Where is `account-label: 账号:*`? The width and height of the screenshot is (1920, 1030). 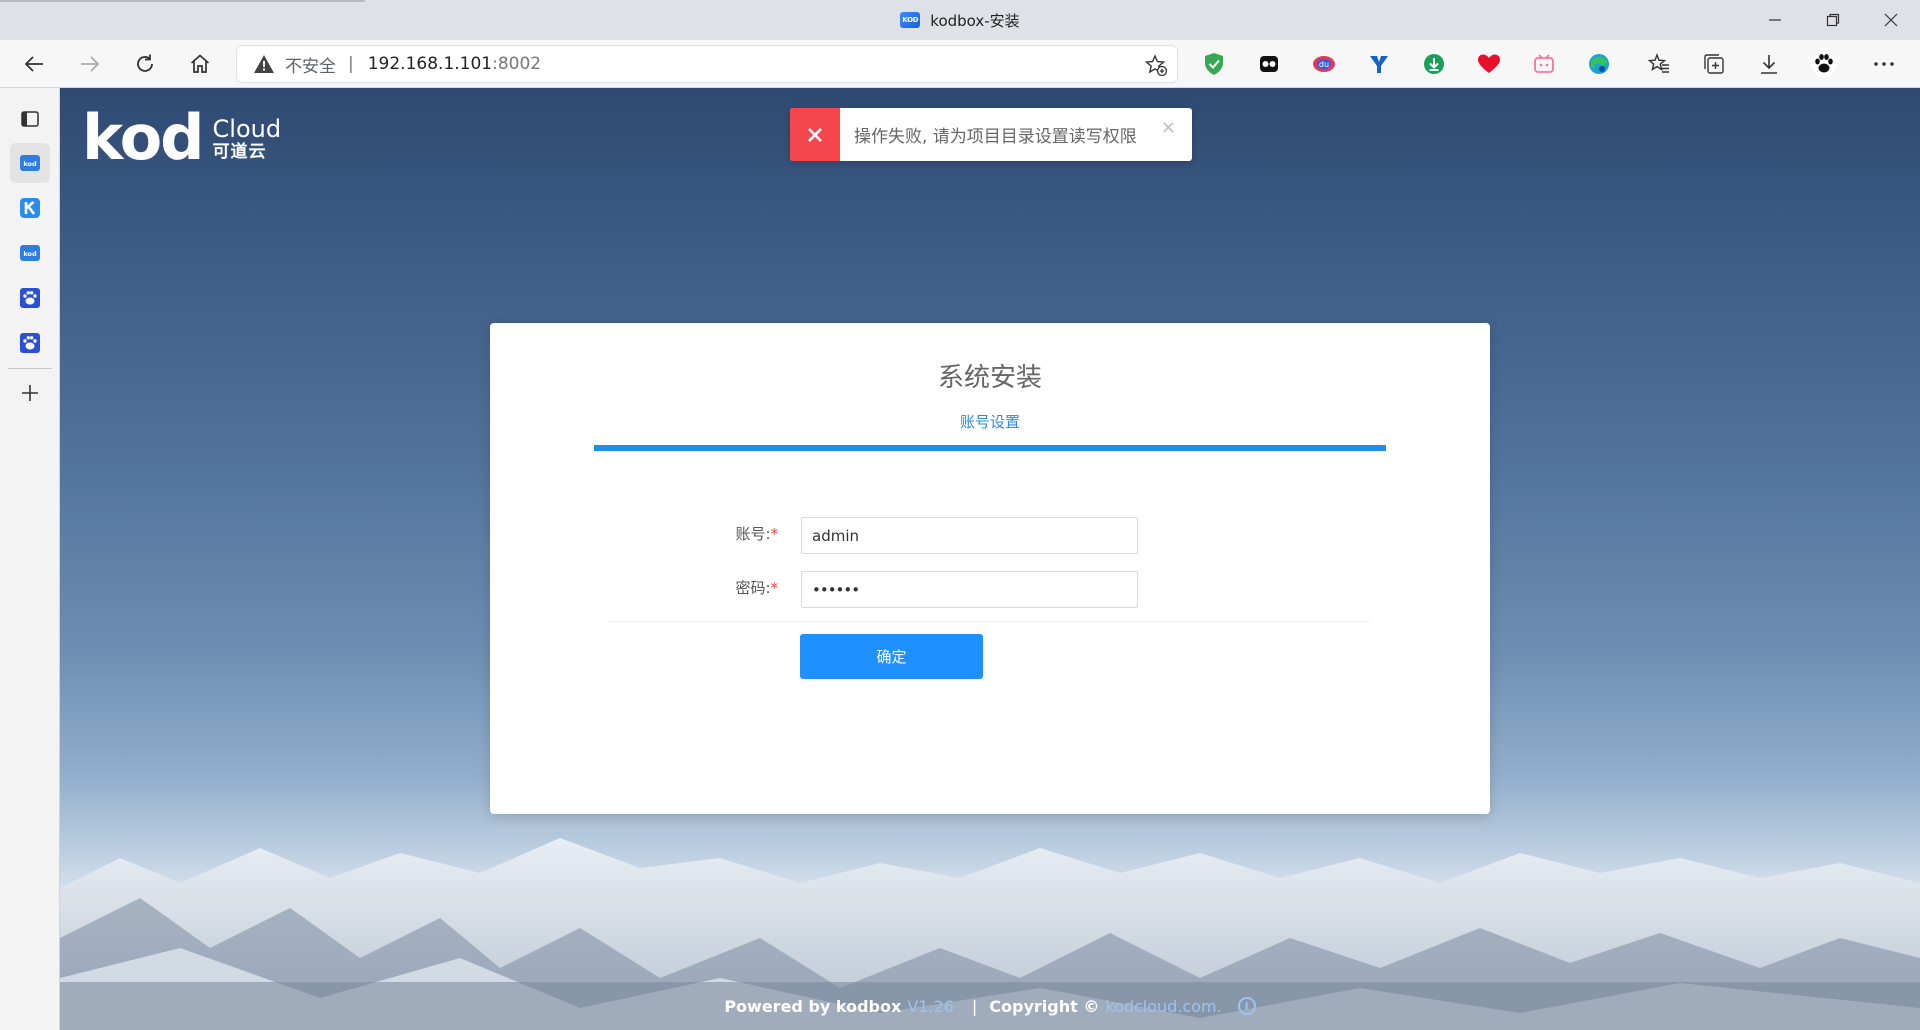 account-label: 账号:* is located at coordinates (744, 533).